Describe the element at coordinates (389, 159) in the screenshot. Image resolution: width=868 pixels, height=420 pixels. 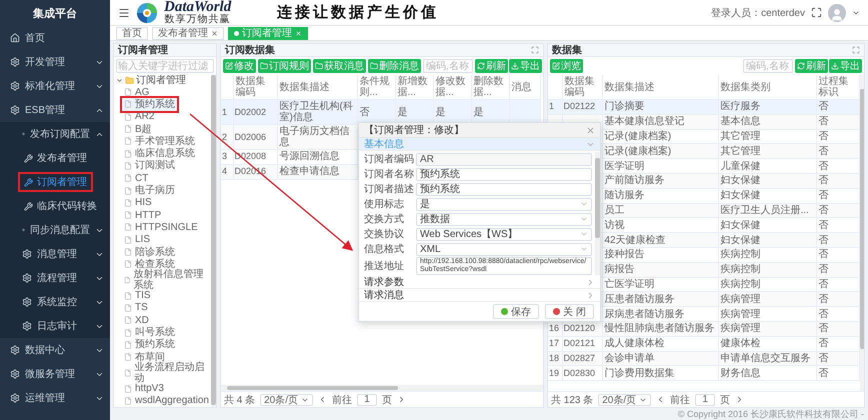
I see `field-label: 订阅者编码` at that location.